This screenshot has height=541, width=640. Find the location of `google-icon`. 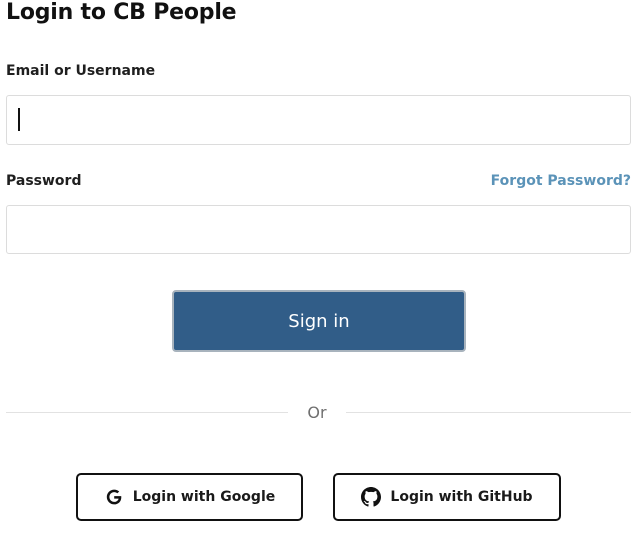

google-icon is located at coordinates (114, 497).